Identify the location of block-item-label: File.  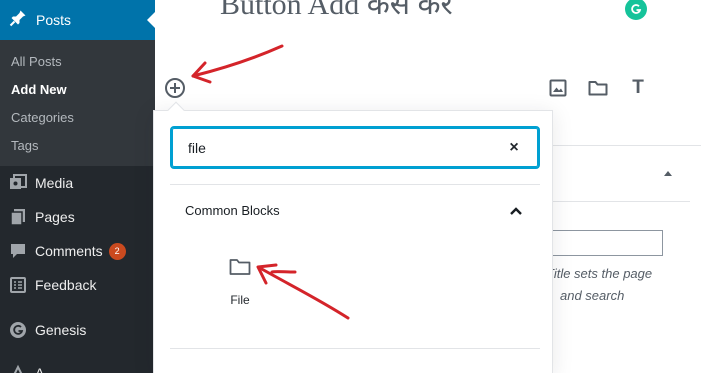
(240, 300).